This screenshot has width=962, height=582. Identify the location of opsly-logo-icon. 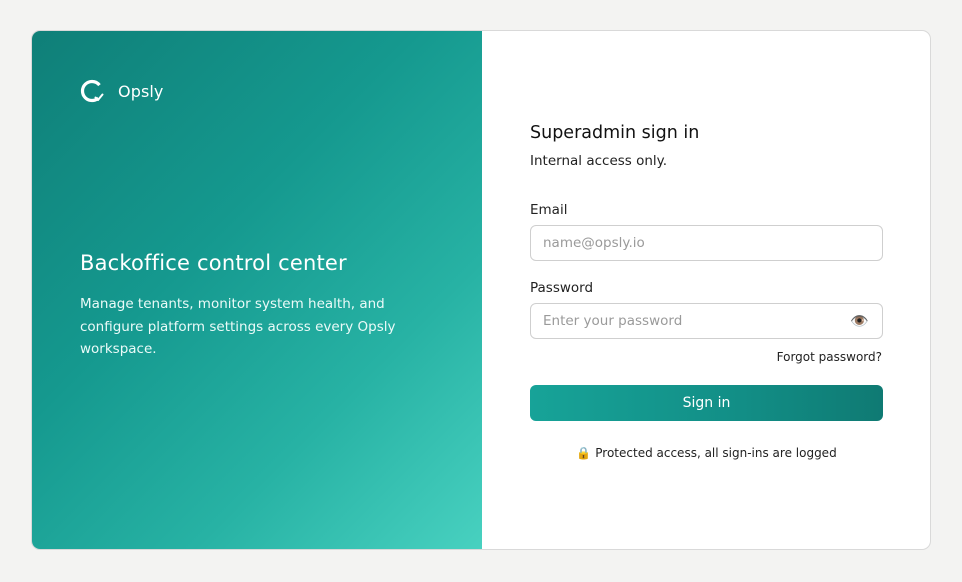
(92, 91).